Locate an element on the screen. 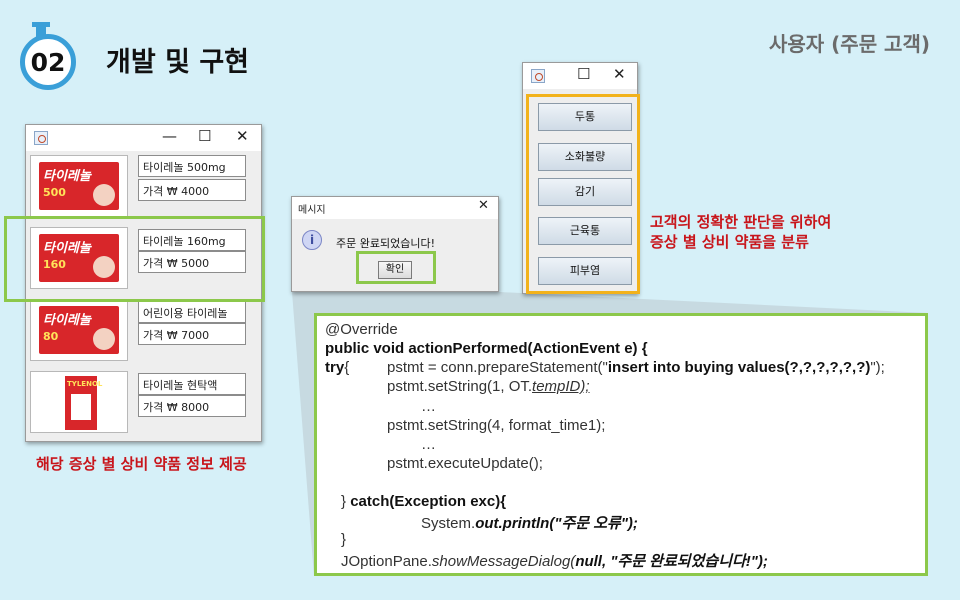 Image resolution: width=960 pixels, height=600 pixels. product-name-field: 타이레놀 현탁액 is located at coordinates (192, 384).